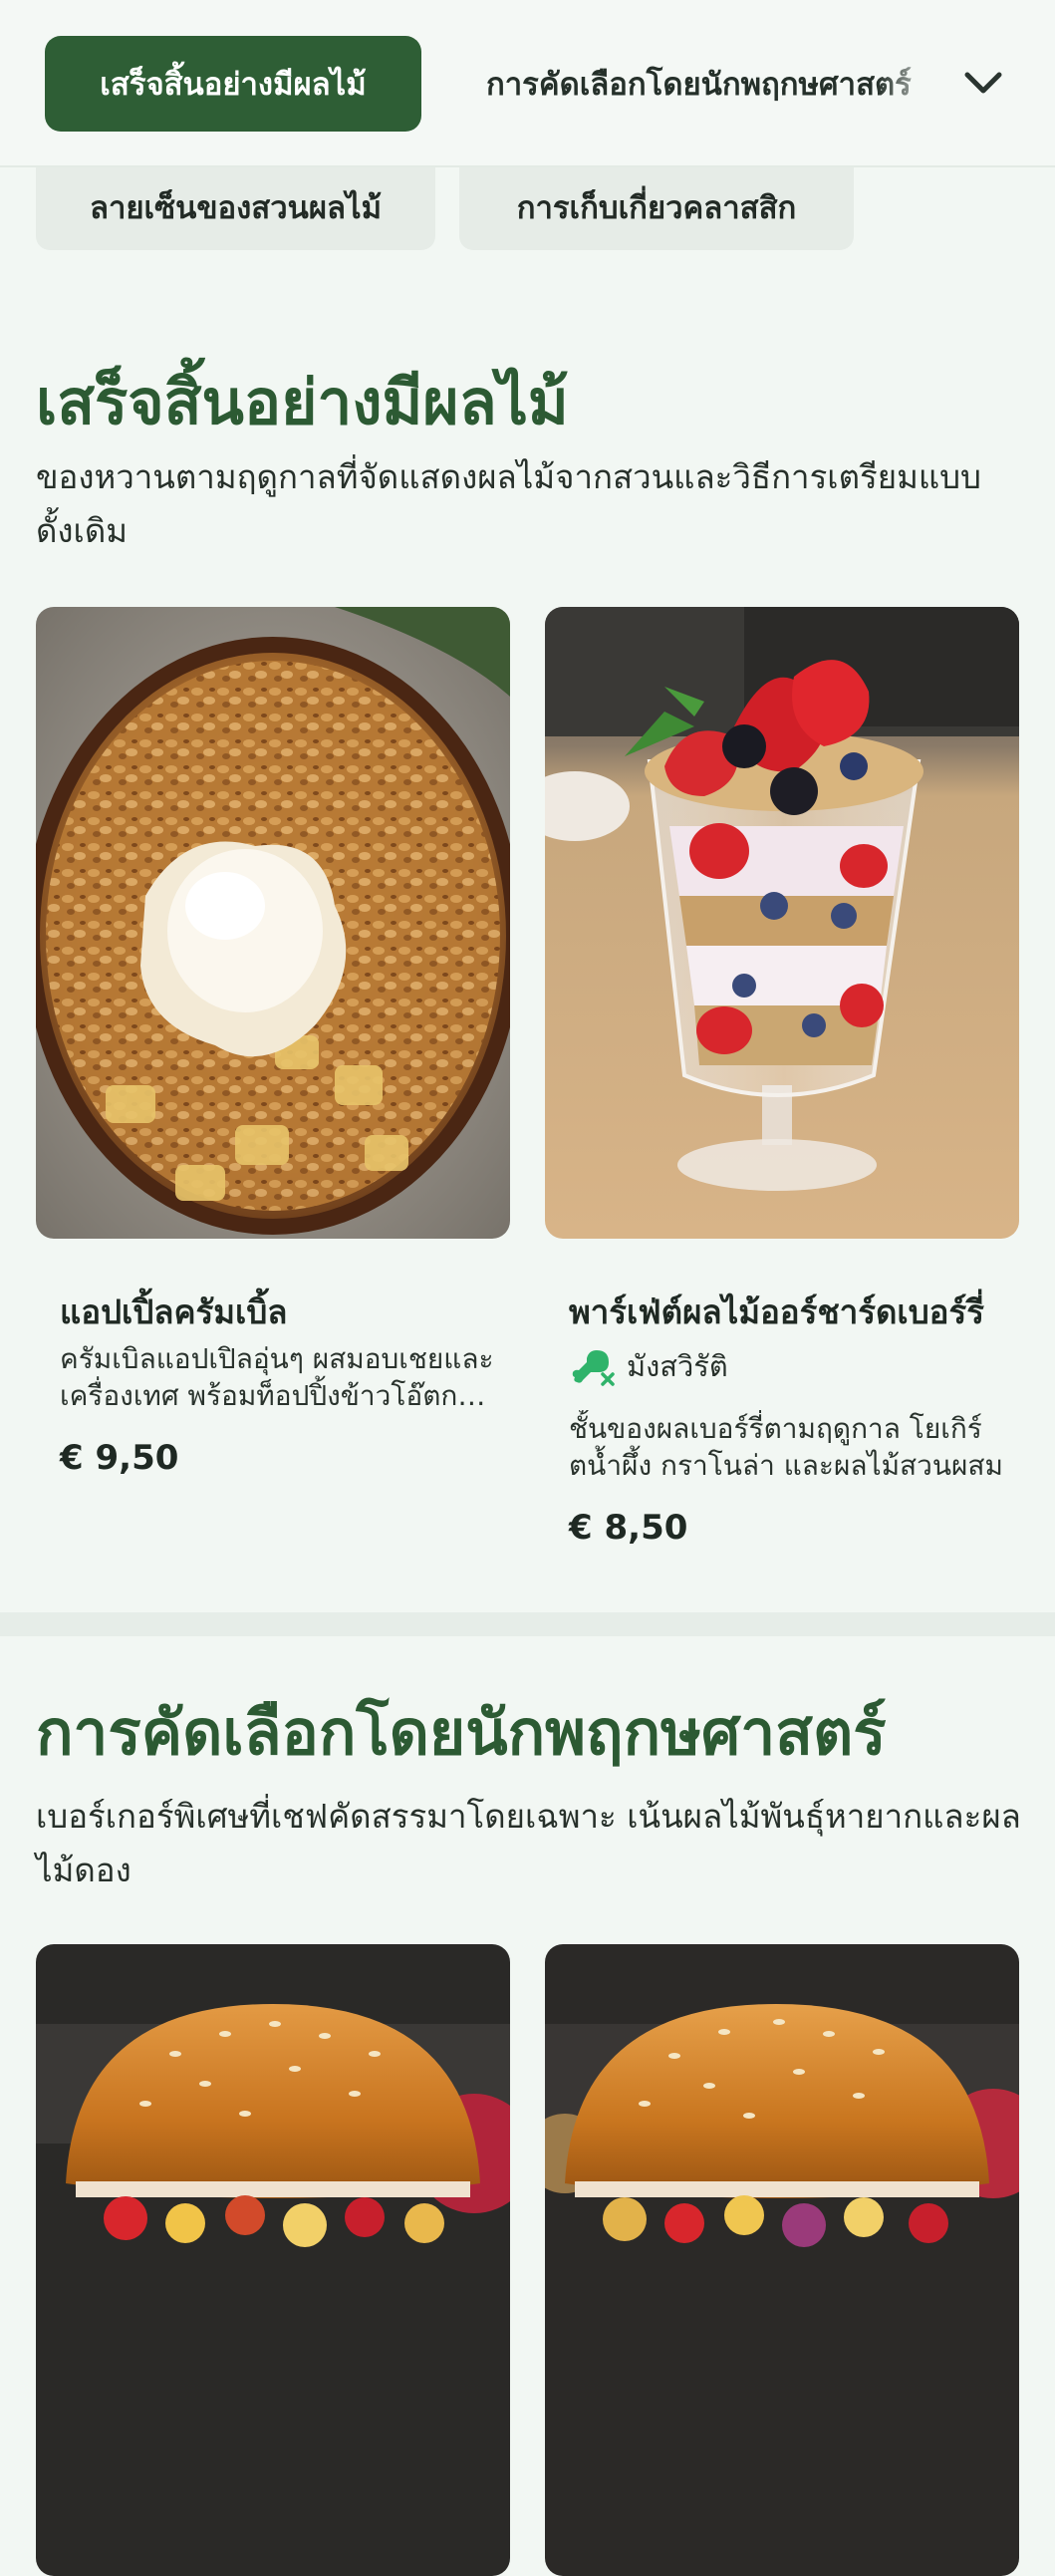 Image resolution: width=1055 pixels, height=2576 pixels. I want to click on apple-crumble-photo, so click(273, 923).